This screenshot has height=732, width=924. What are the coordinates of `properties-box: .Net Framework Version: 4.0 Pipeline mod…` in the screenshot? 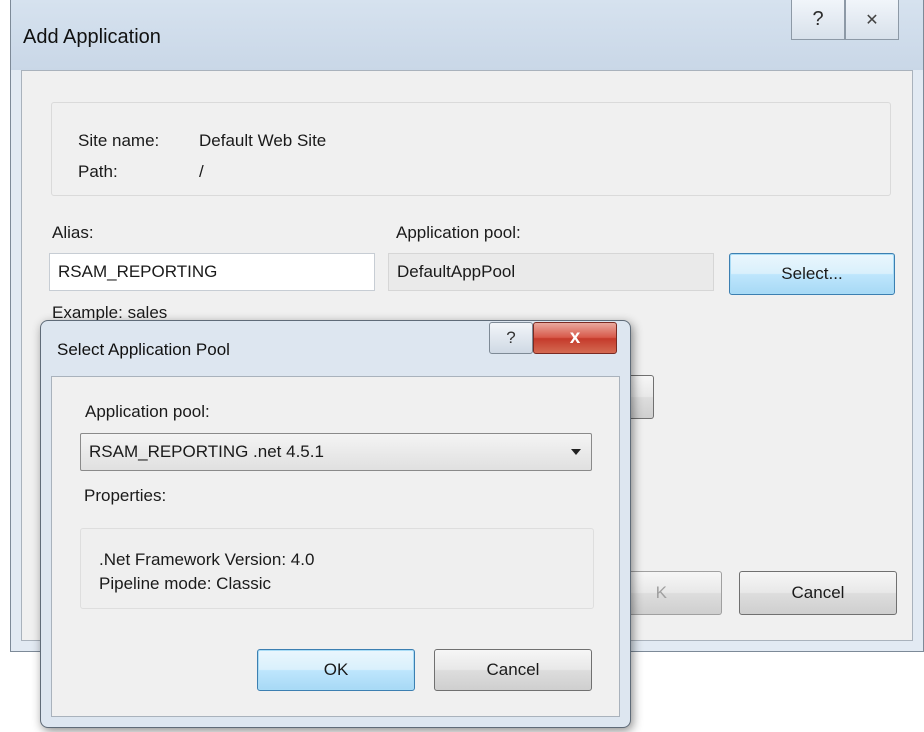 It's located at (337, 568).